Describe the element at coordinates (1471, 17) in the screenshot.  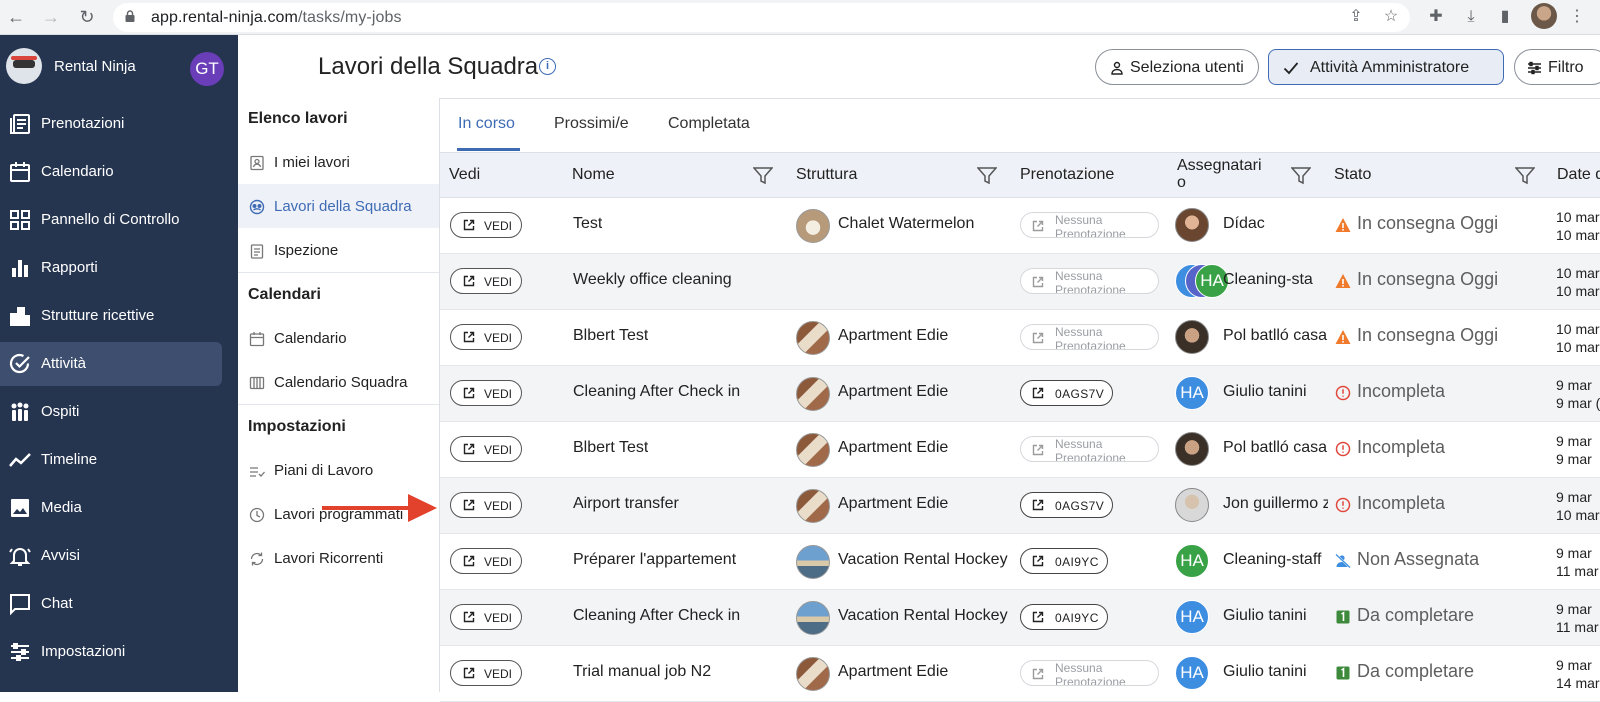
I see `download-icon: ⤓` at that location.